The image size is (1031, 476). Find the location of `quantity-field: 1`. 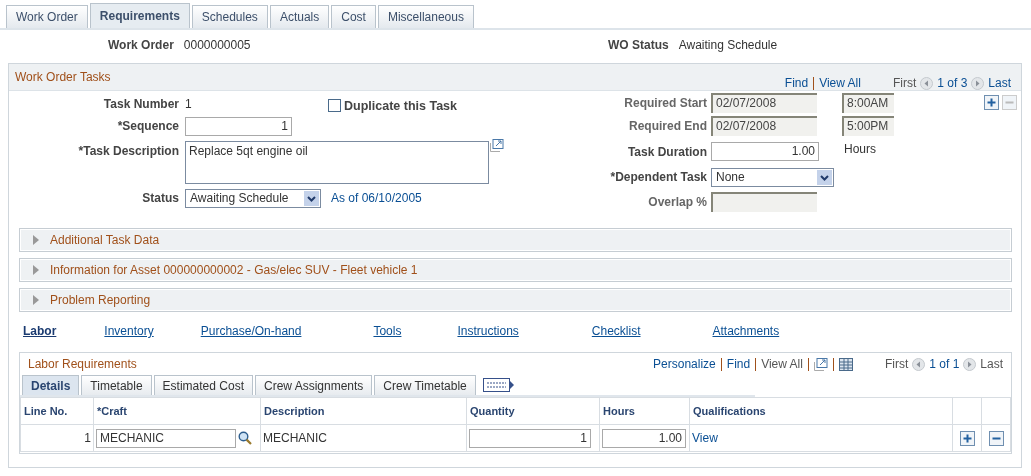

quantity-field: 1 is located at coordinates (530, 438).